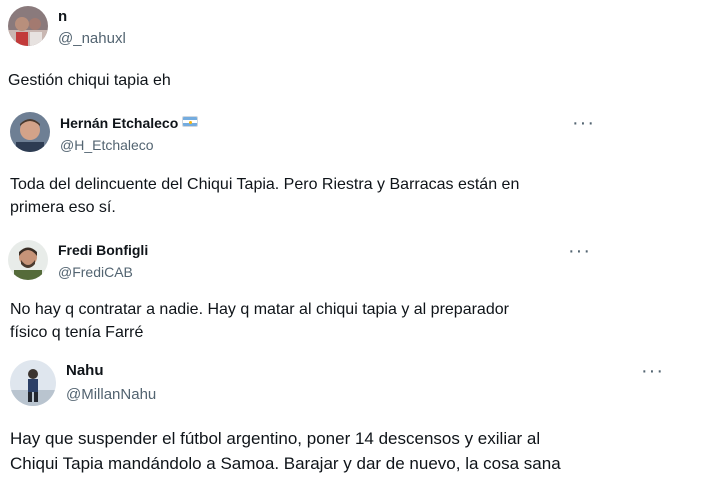 The image size is (728, 488). Describe the element at coordinates (85, 370) in the screenshot. I see `author-name: Nahu` at that location.